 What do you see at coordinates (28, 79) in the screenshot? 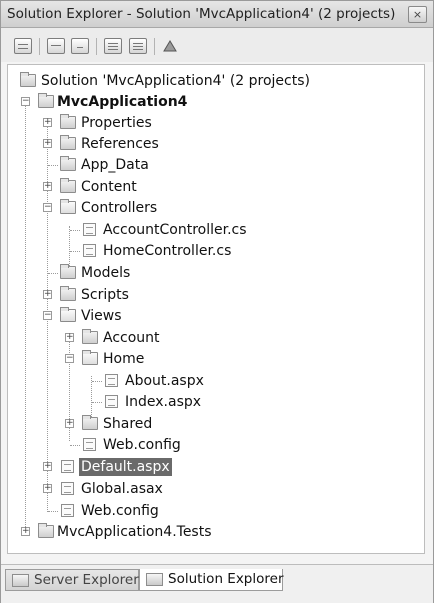
I see `solution-icon` at bounding box center [28, 79].